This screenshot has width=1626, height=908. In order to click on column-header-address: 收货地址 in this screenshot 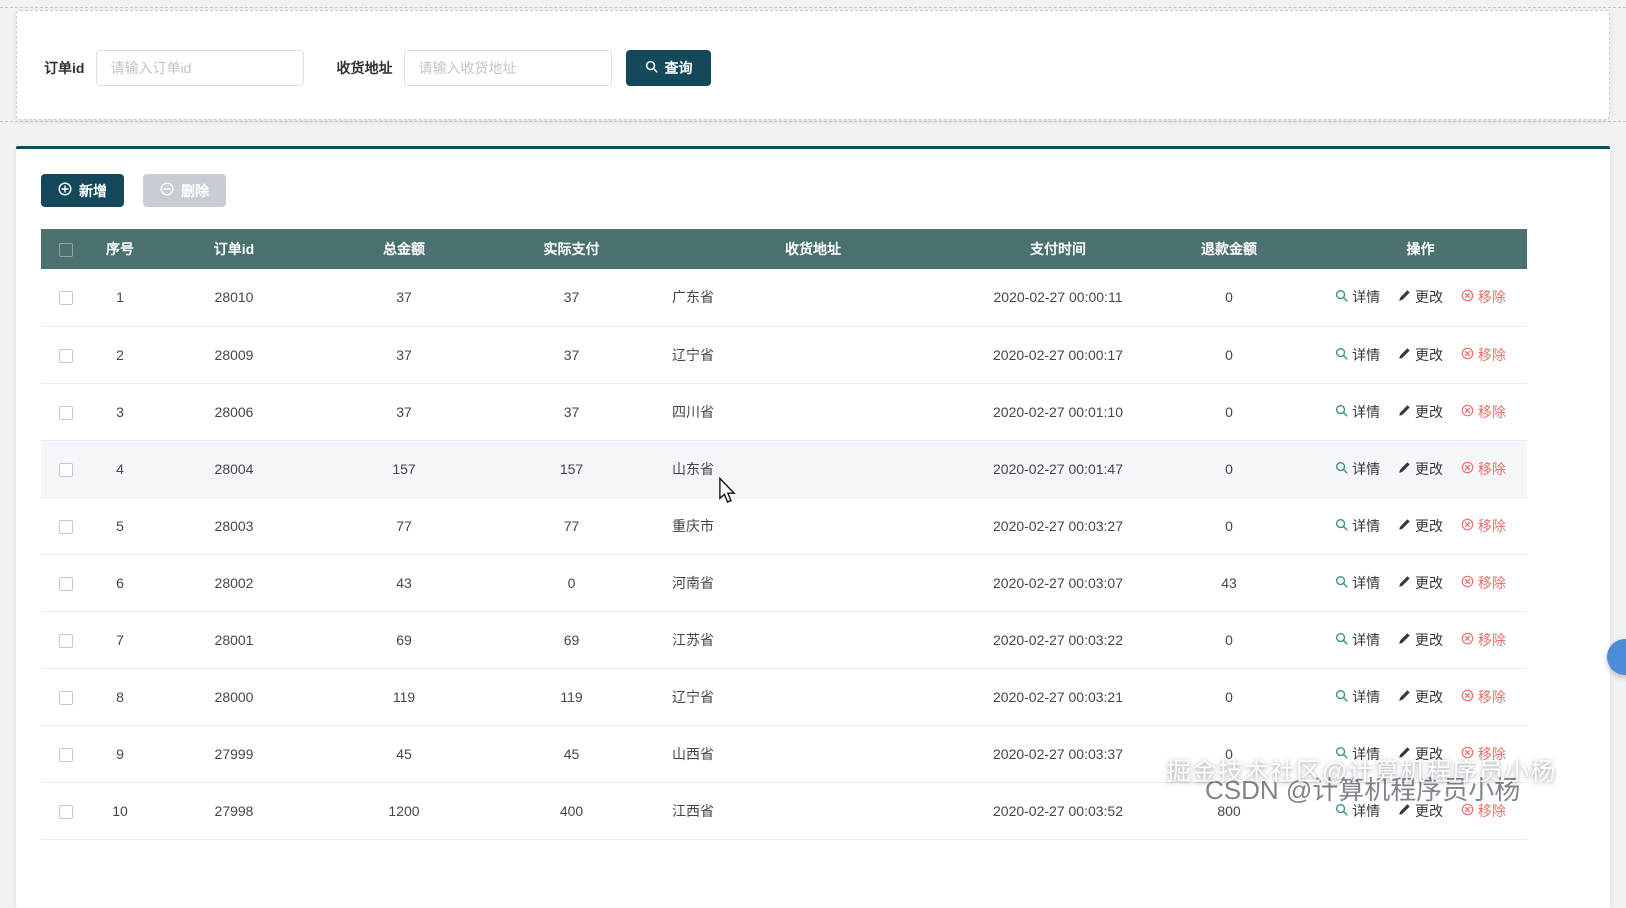, I will do `click(813, 249)`.